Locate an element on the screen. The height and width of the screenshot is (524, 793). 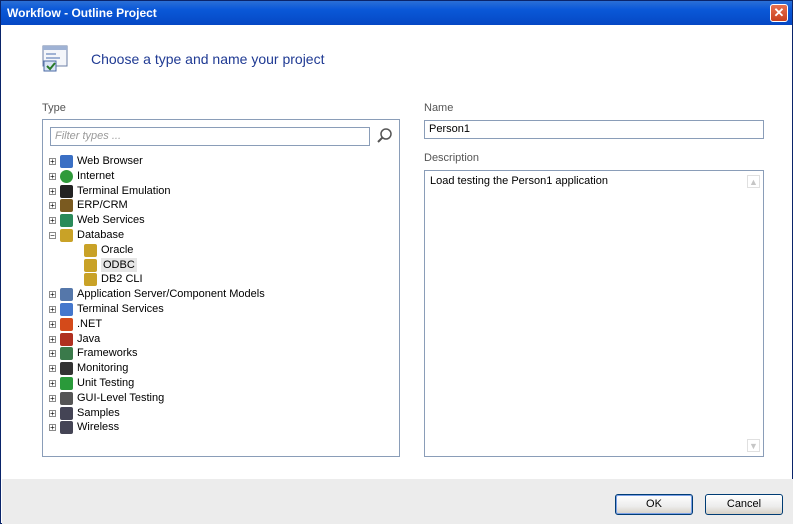
ok-button: OK is located at coordinates (654, 504).